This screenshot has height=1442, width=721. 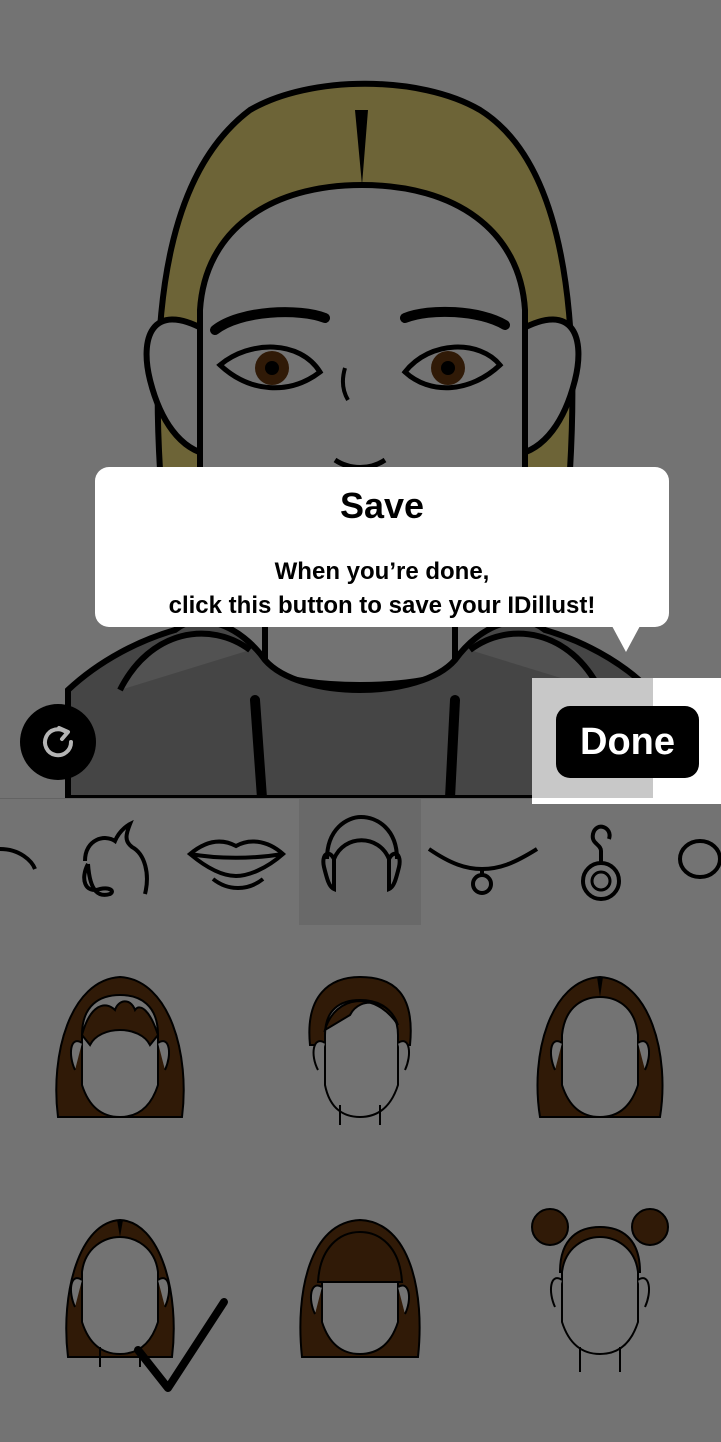 What do you see at coordinates (181, 1345) in the screenshot?
I see `checkmark-icon` at bounding box center [181, 1345].